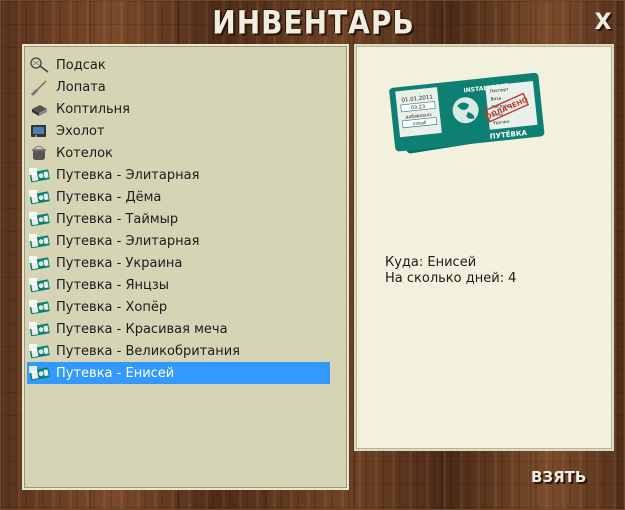  I want to click on list-item: Путевка - Великобритания, so click(178, 351).